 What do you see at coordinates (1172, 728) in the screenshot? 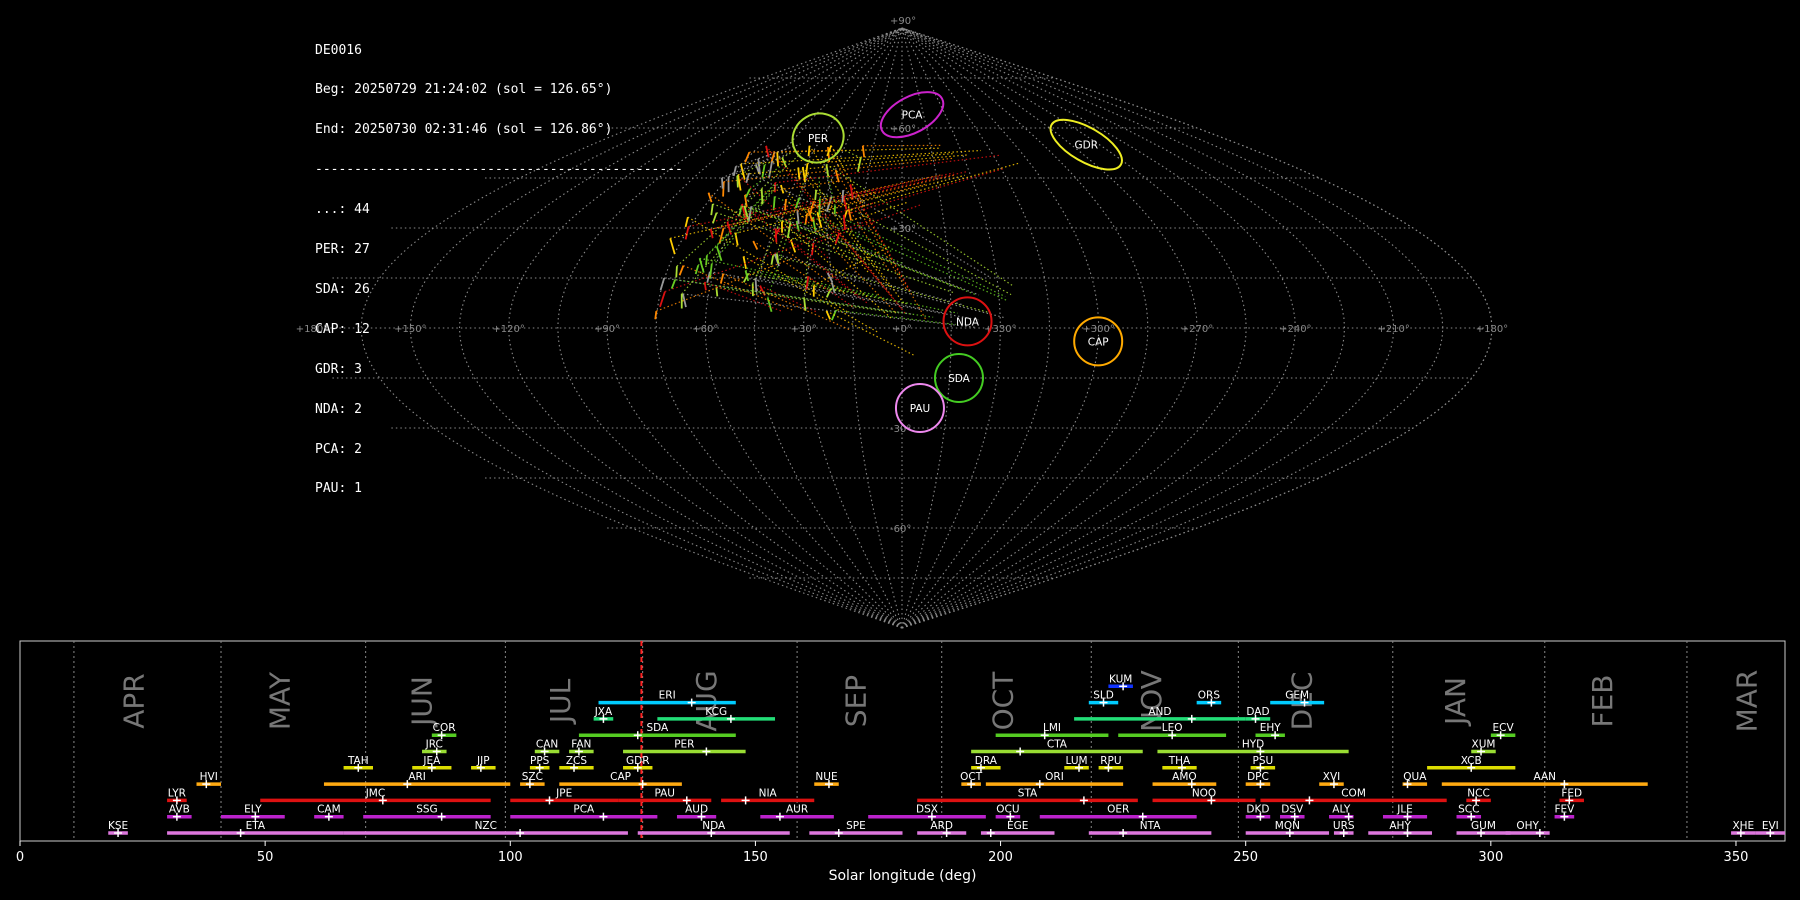
I see `shower-label: LEO` at bounding box center [1172, 728].